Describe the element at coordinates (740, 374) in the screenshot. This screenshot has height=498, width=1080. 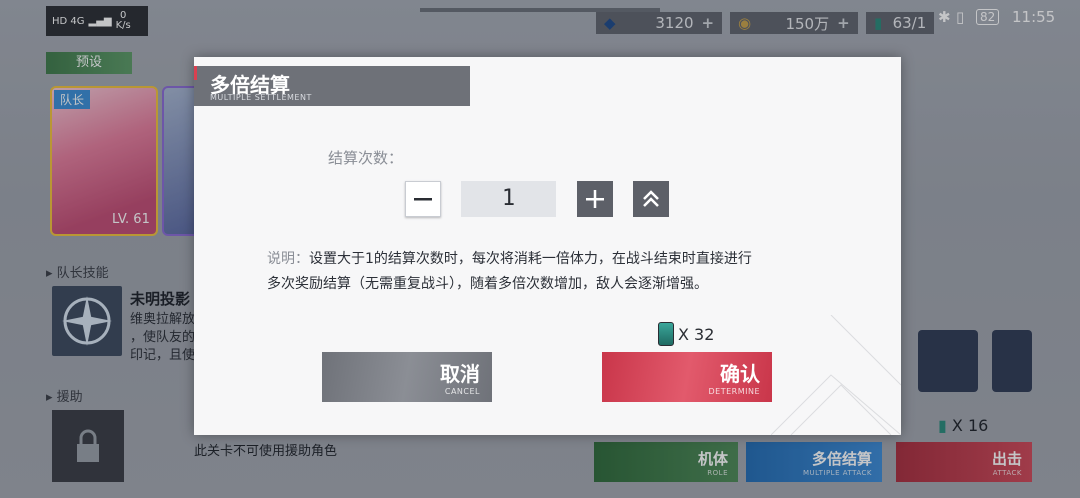
I see `confirm-label: 确认` at that location.